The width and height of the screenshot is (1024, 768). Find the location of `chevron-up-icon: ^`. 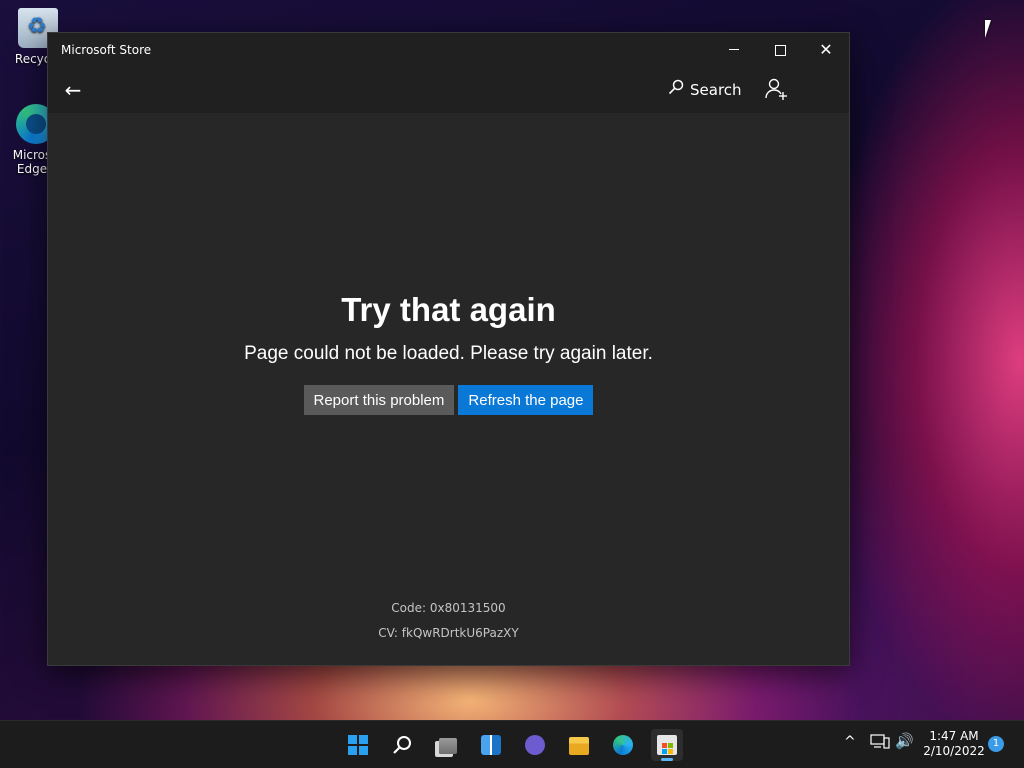

chevron-up-icon: ^ is located at coordinates (850, 742).